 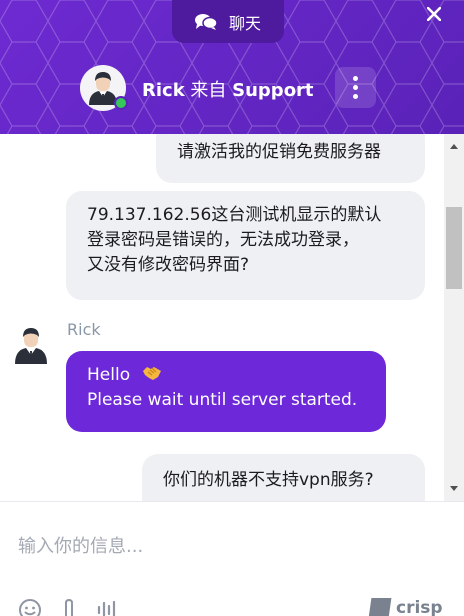 What do you see at coordinates (454, 146) in the screenshot?
I see `scroll-up-arrow-icon` at bounding box center [454, 146].